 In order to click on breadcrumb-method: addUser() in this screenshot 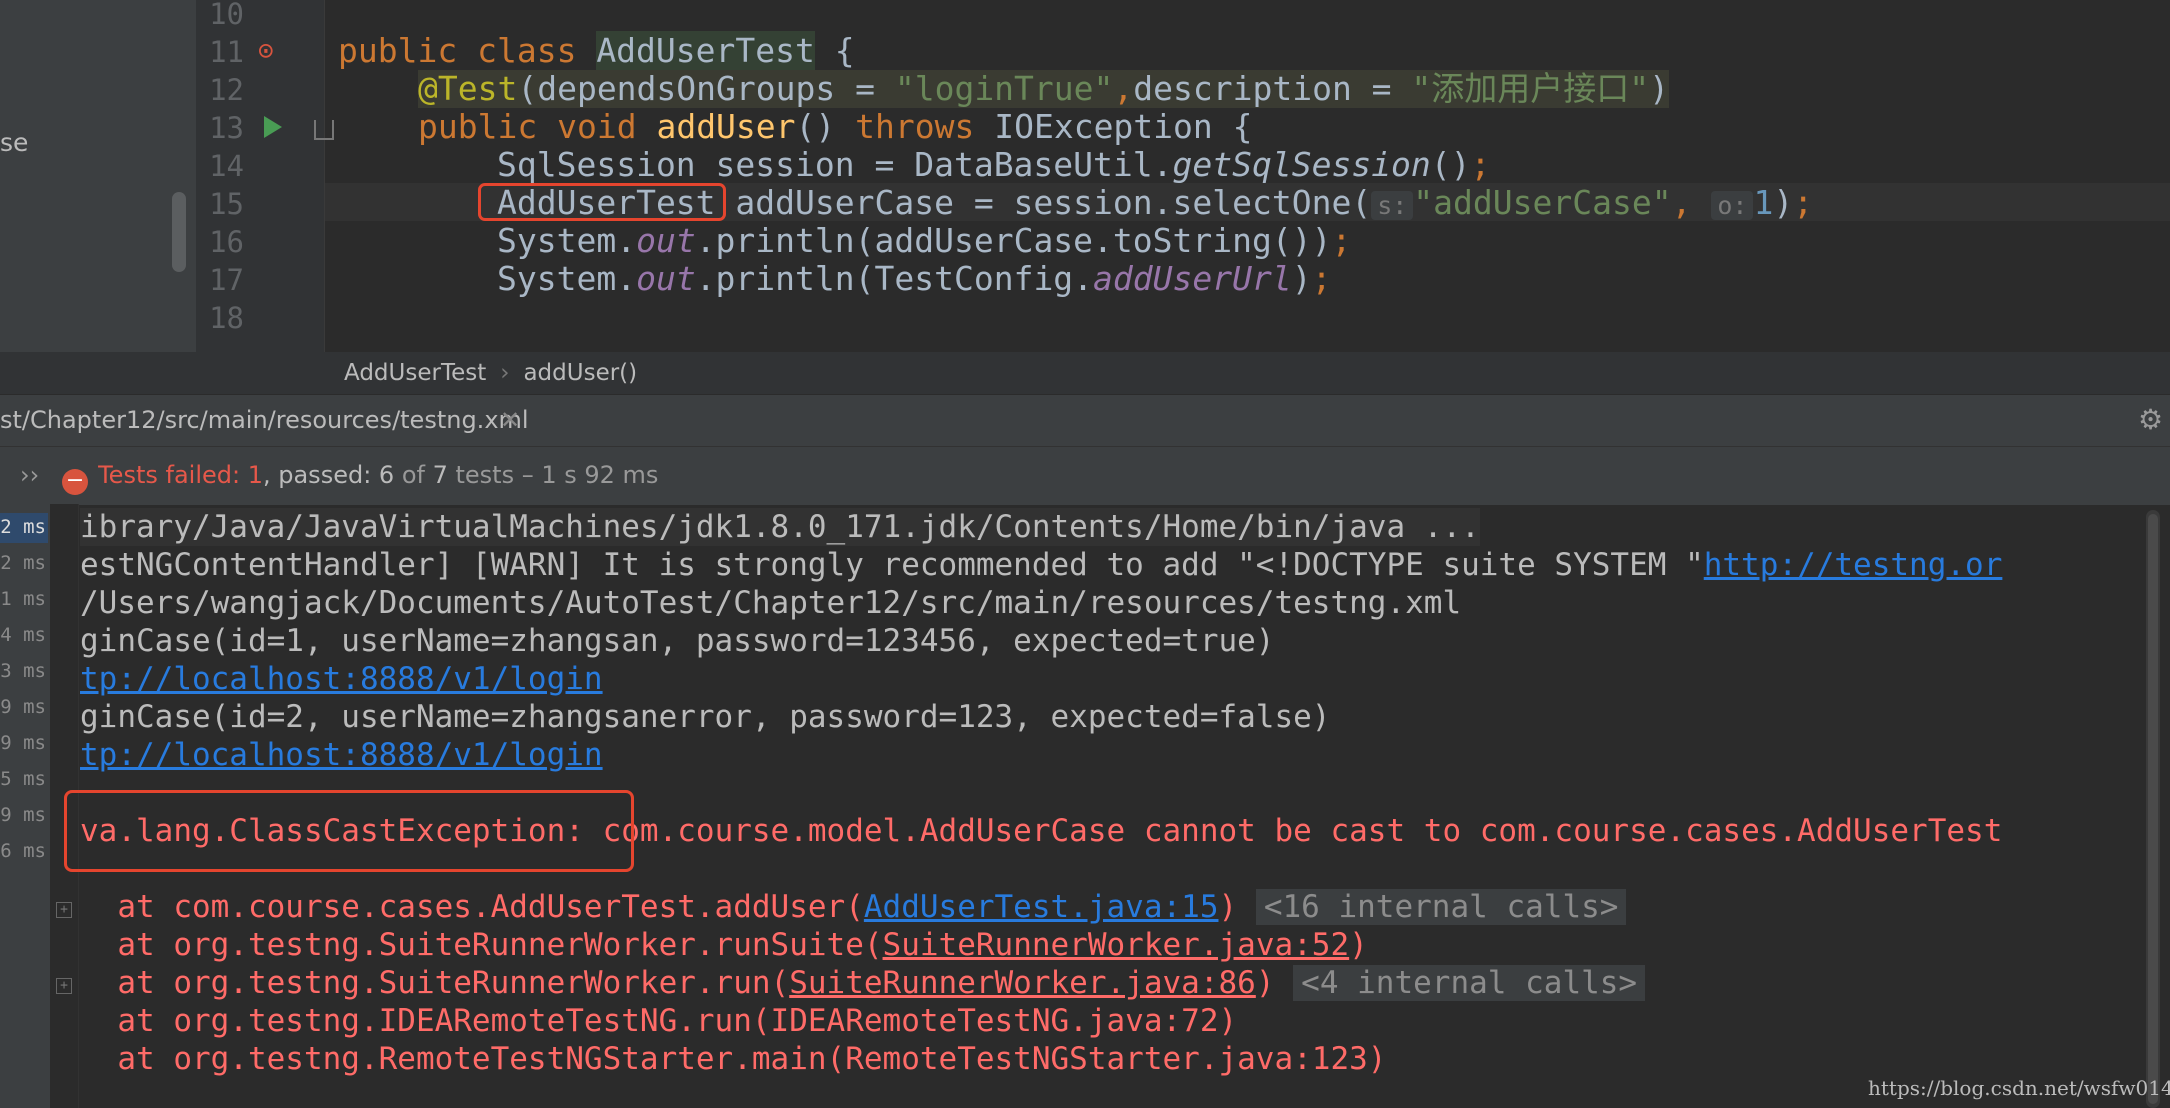, I will do `click(580, 373)`.